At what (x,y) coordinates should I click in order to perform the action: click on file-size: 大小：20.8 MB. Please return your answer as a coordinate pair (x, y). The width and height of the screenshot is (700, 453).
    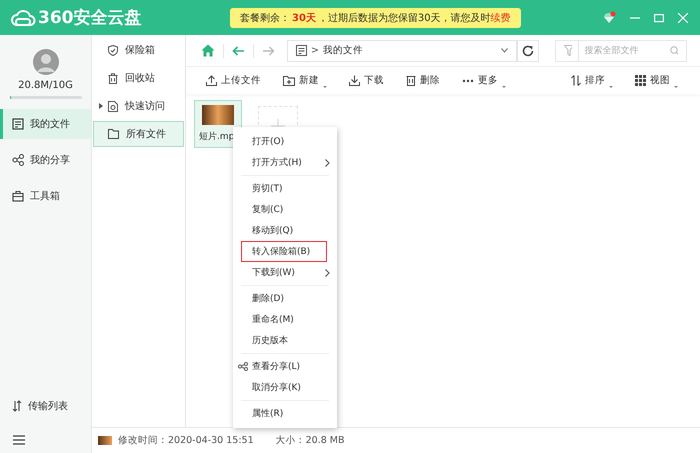
    Looking at the image, I should click on (310, 440).